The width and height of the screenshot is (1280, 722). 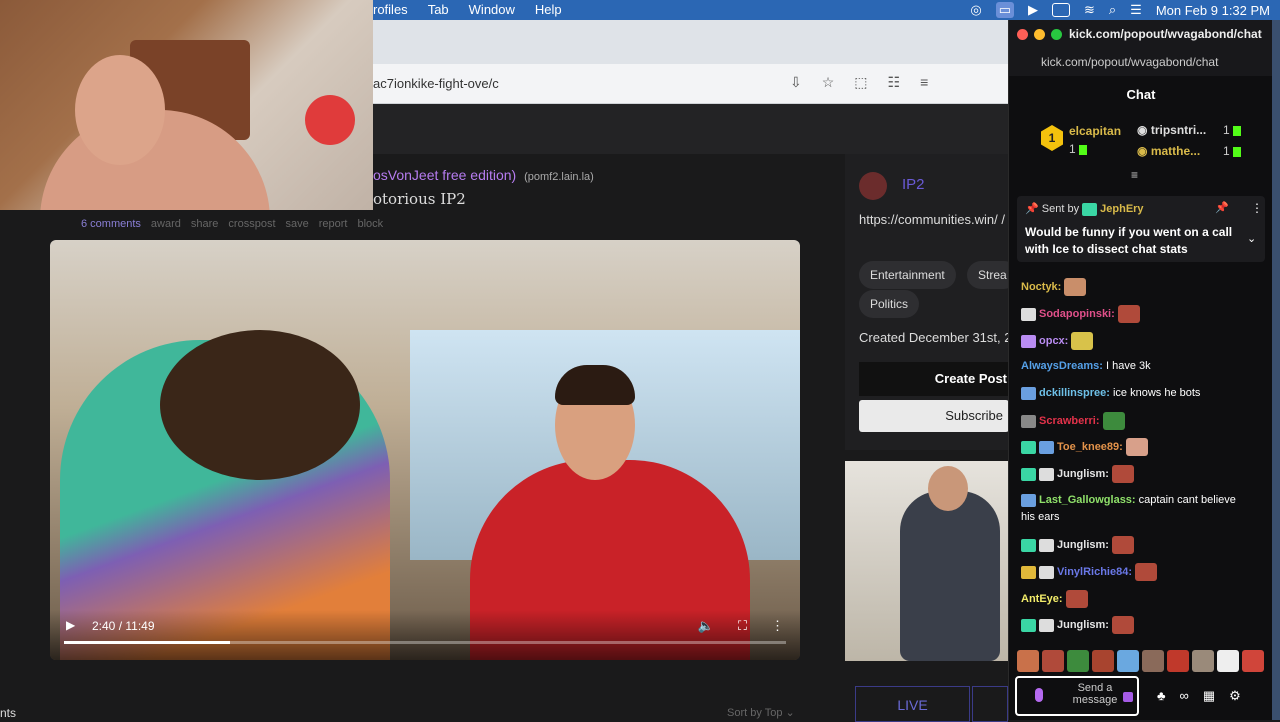 What do you see at coordinates (1136, 10) in the screenshot?
I see `control-center-icon: ☰` at bounding box center [1136, 10].